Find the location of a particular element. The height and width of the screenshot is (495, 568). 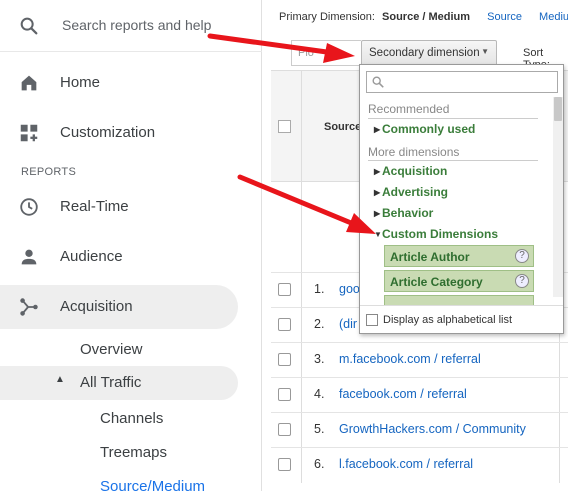

source-column-header: Source is located at coordinates (342, 127).